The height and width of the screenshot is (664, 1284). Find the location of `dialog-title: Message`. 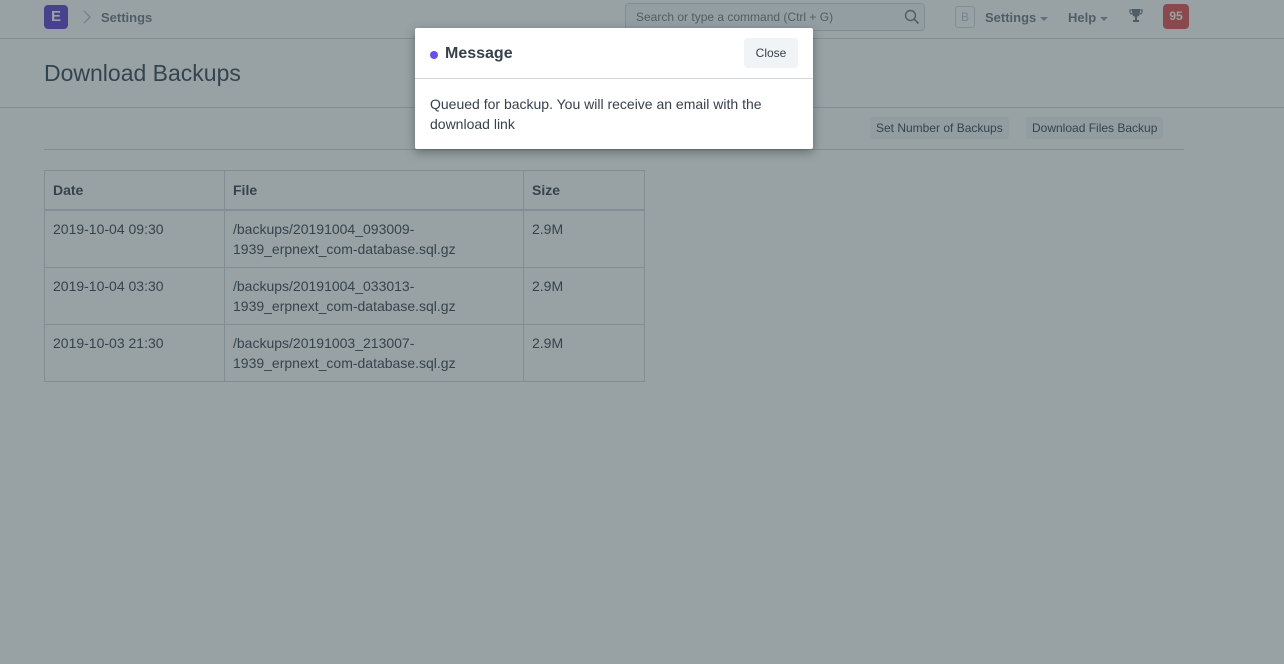

dialog-title: Message is located at coordinates (479, 53).